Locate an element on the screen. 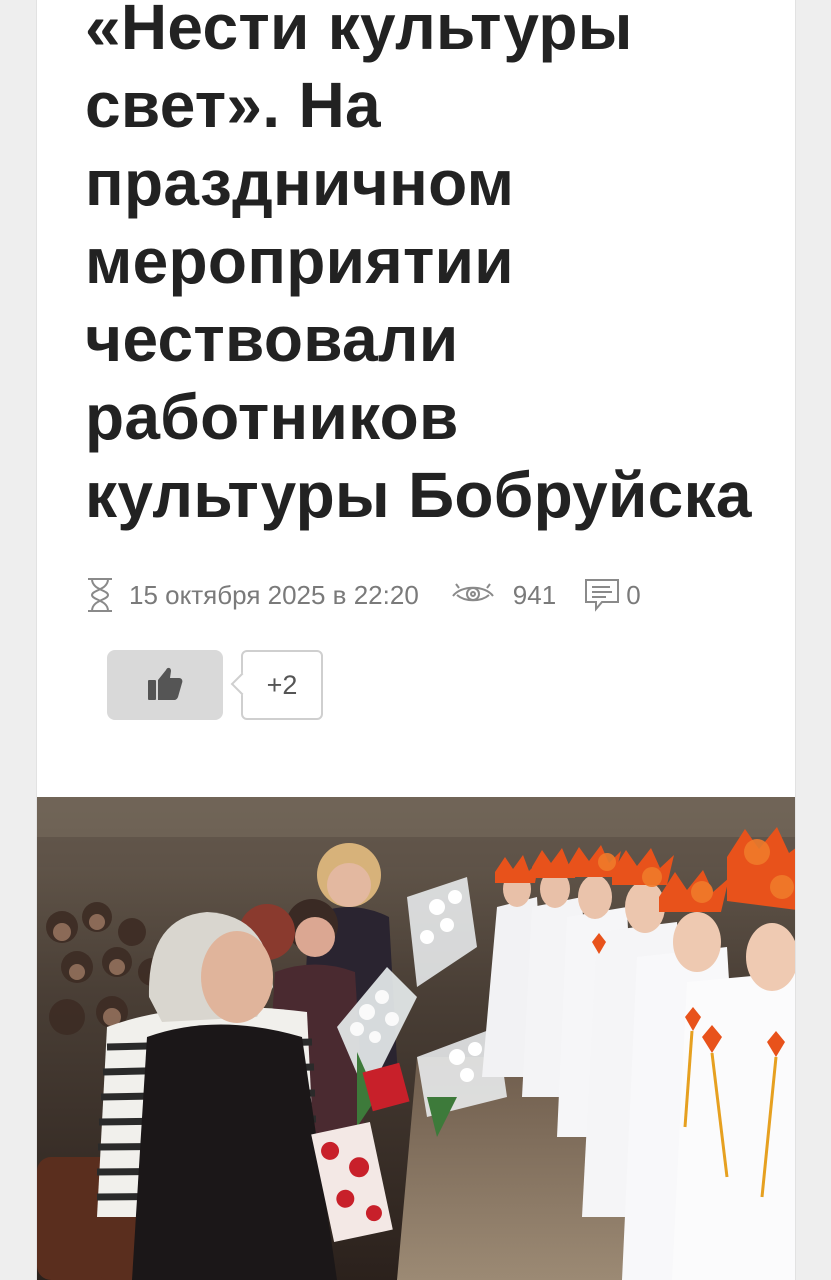 Image resolution: width=831 pixels, height=1280 pixels. like-count: +2 is located at coordinates (282, 685).